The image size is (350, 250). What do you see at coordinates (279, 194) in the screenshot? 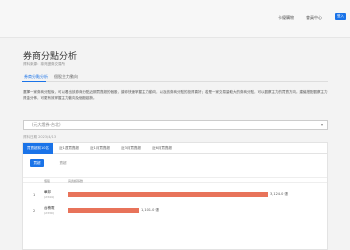
I see `row-value: 3,124.0 張` at bounding box center [279, 194].